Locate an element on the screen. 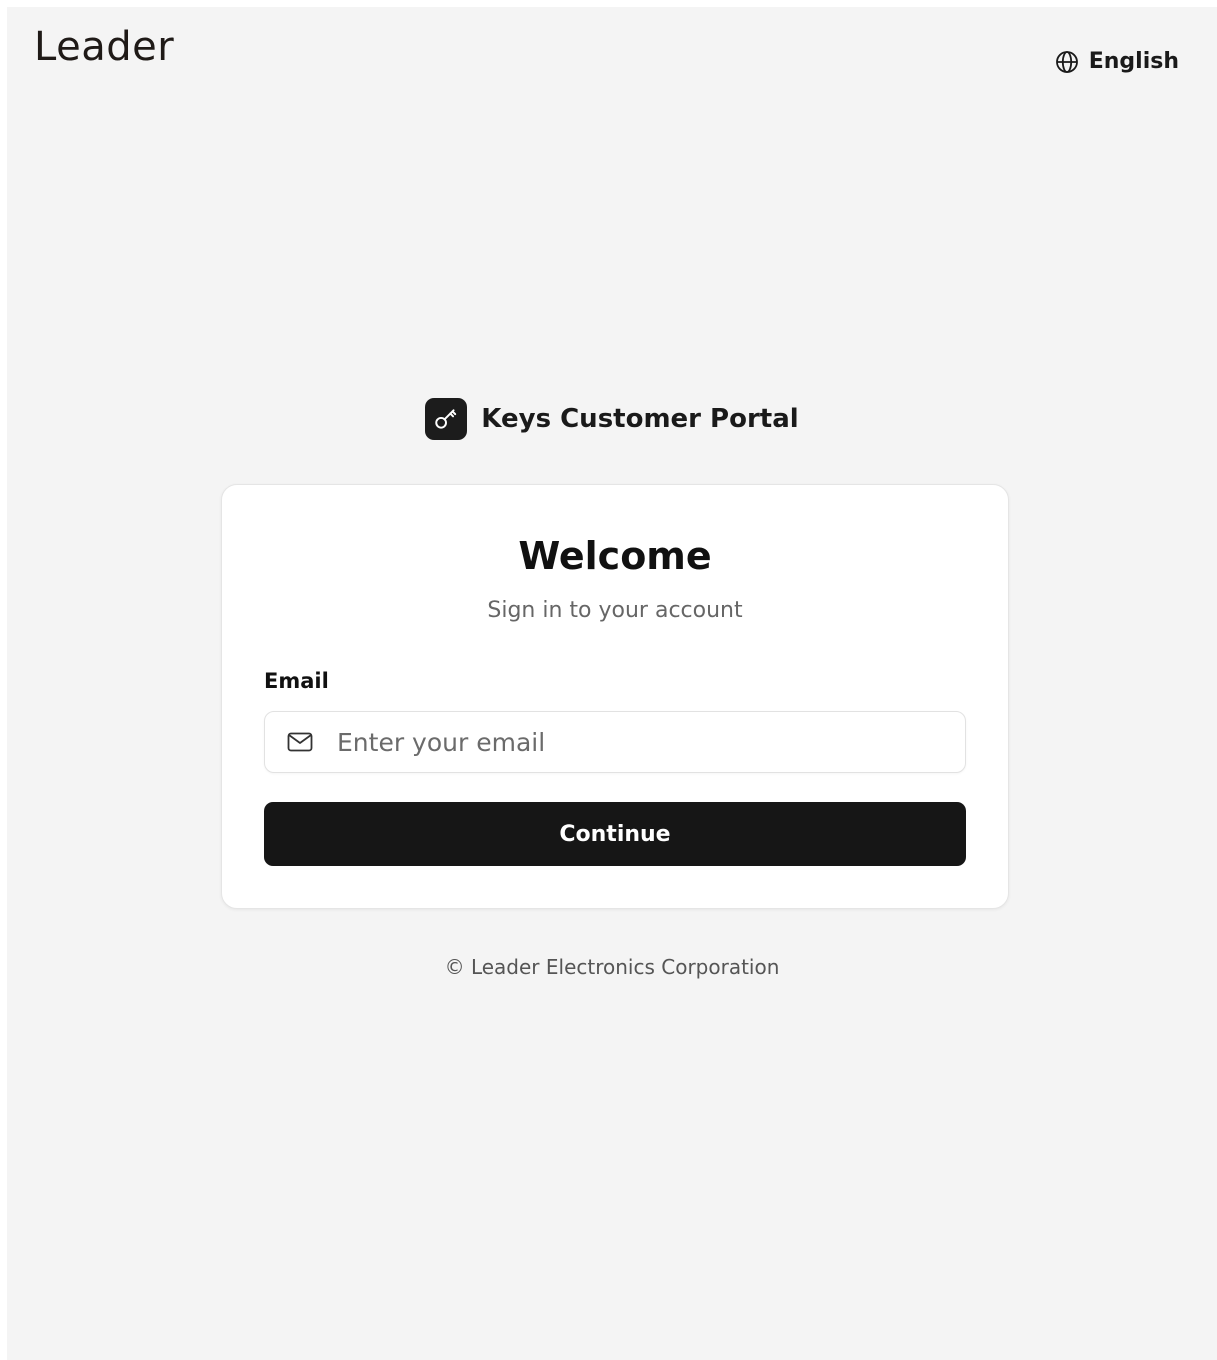 The image size is (1217, 1360). signin-subtitle: Sign in to your account is located at coordinates (615, 610).